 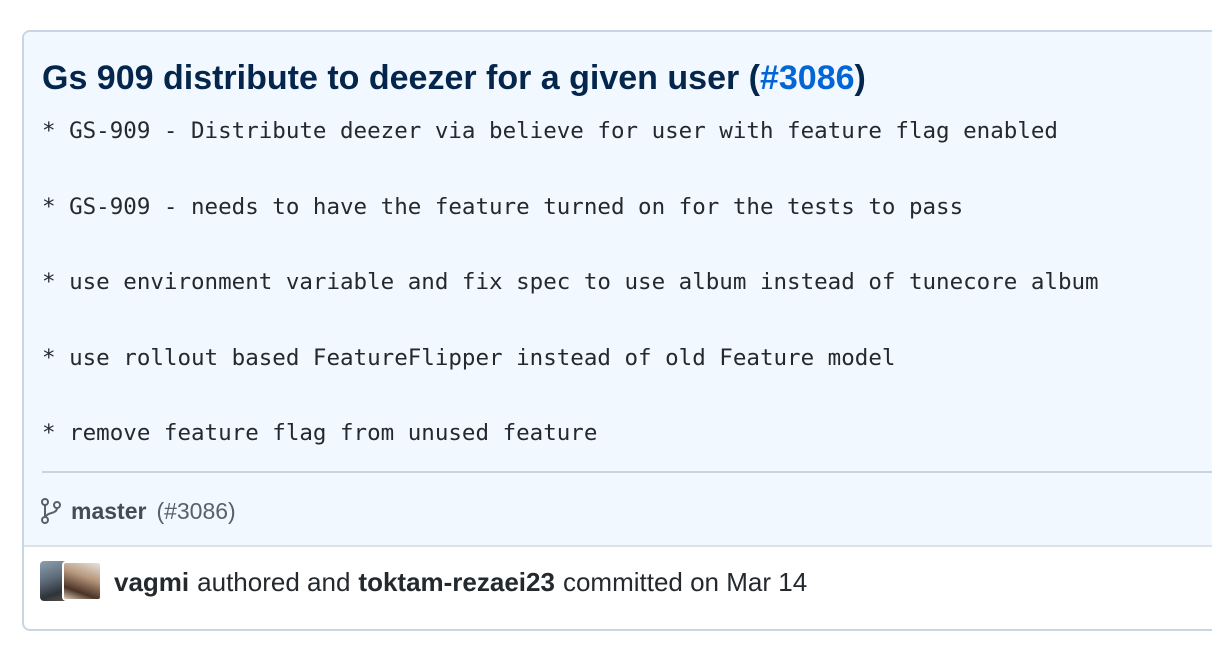 What do you see at coordinates (51, 511) in the screenshot?
I see `git-branch-icon` at bounding box center [51, 511].